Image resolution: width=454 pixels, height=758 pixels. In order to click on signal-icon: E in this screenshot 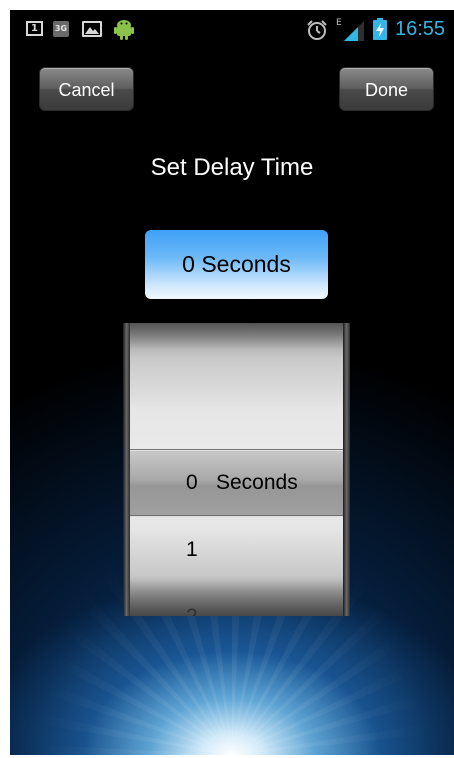, I will do `click(350, 29)`.